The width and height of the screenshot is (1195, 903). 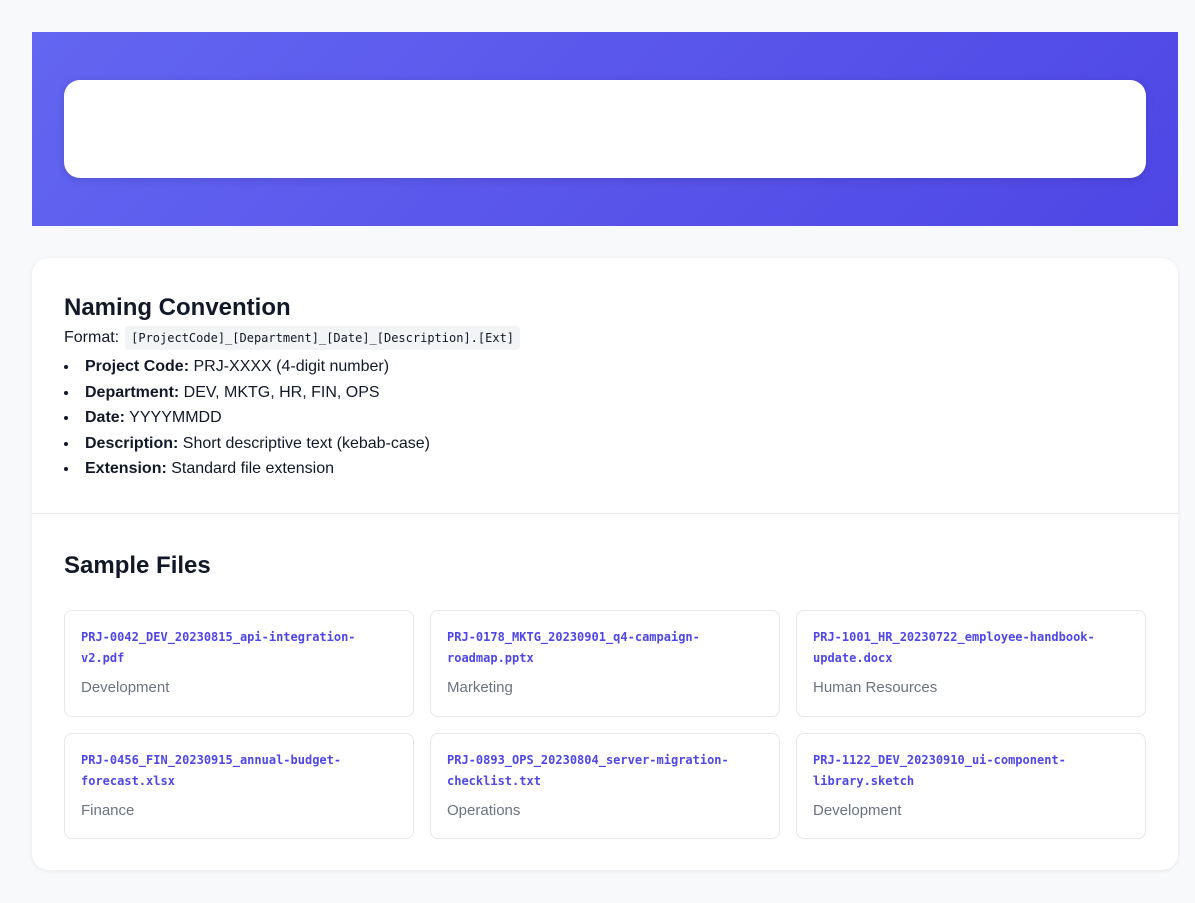 I want to click on rule-label: Description:, so click(x=132, y=443).